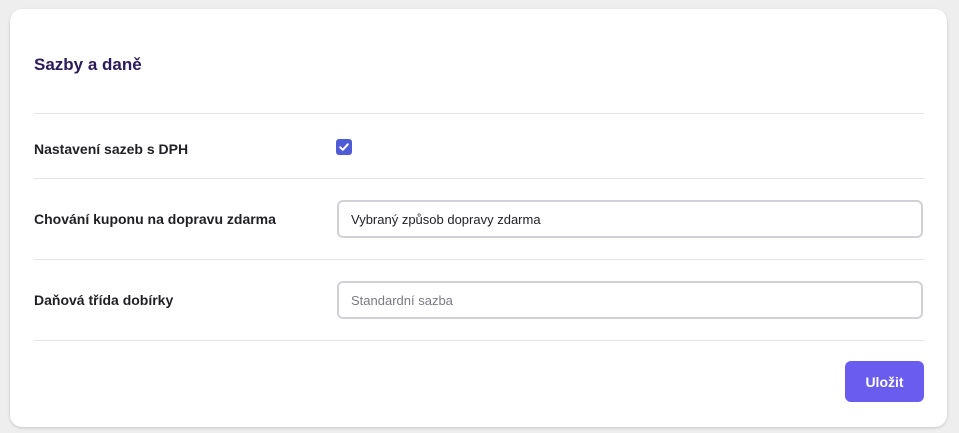 Image resolution: width=959 pixels, height=433 pixels. Describe the element at coordinates (155, 219) in the screenshot. I see `free-shipping-coupon-label: Chování kuponu na dopravu zdarma` at that location.